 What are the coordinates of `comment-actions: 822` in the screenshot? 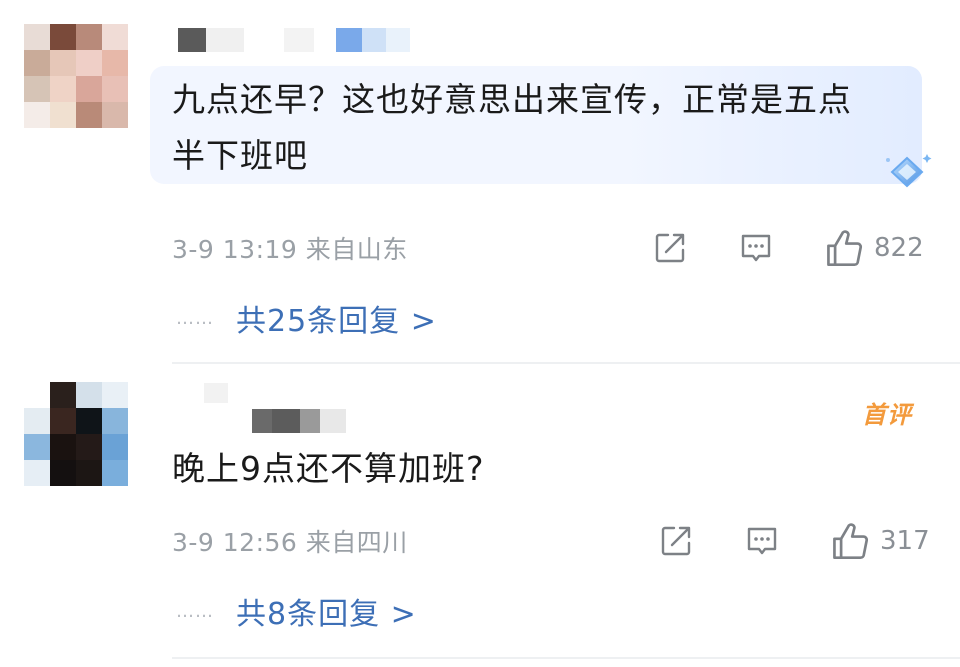 It's located at (788, 248).